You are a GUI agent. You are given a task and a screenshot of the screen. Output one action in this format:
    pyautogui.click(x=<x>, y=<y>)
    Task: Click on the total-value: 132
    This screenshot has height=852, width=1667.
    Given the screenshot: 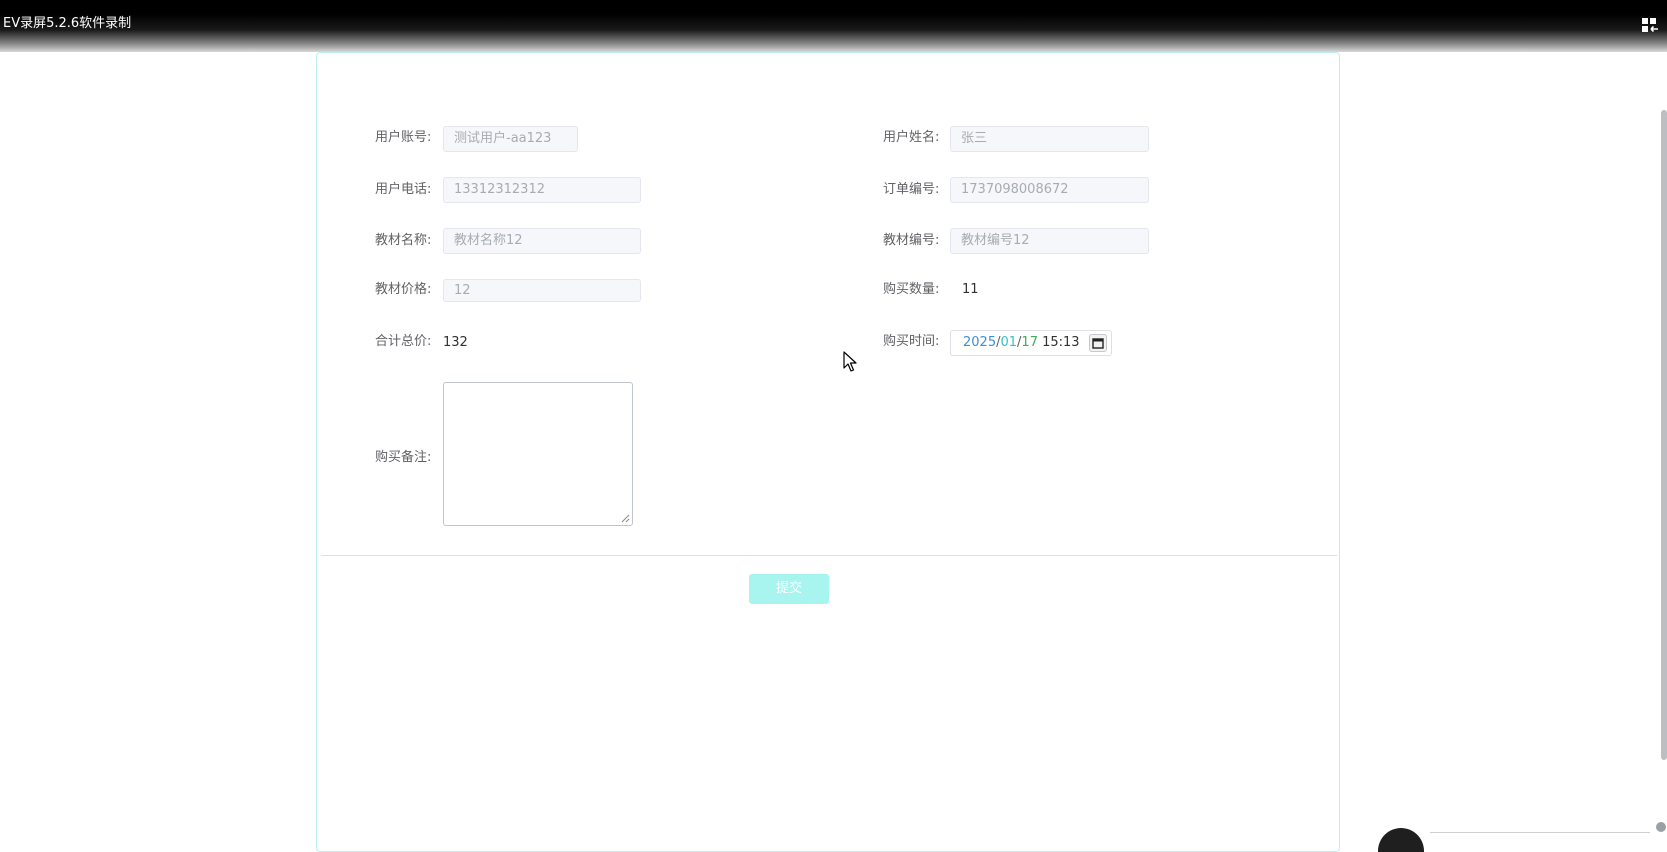 What is the action you would take?
    pyautogui.click(x=455, y=342)
    